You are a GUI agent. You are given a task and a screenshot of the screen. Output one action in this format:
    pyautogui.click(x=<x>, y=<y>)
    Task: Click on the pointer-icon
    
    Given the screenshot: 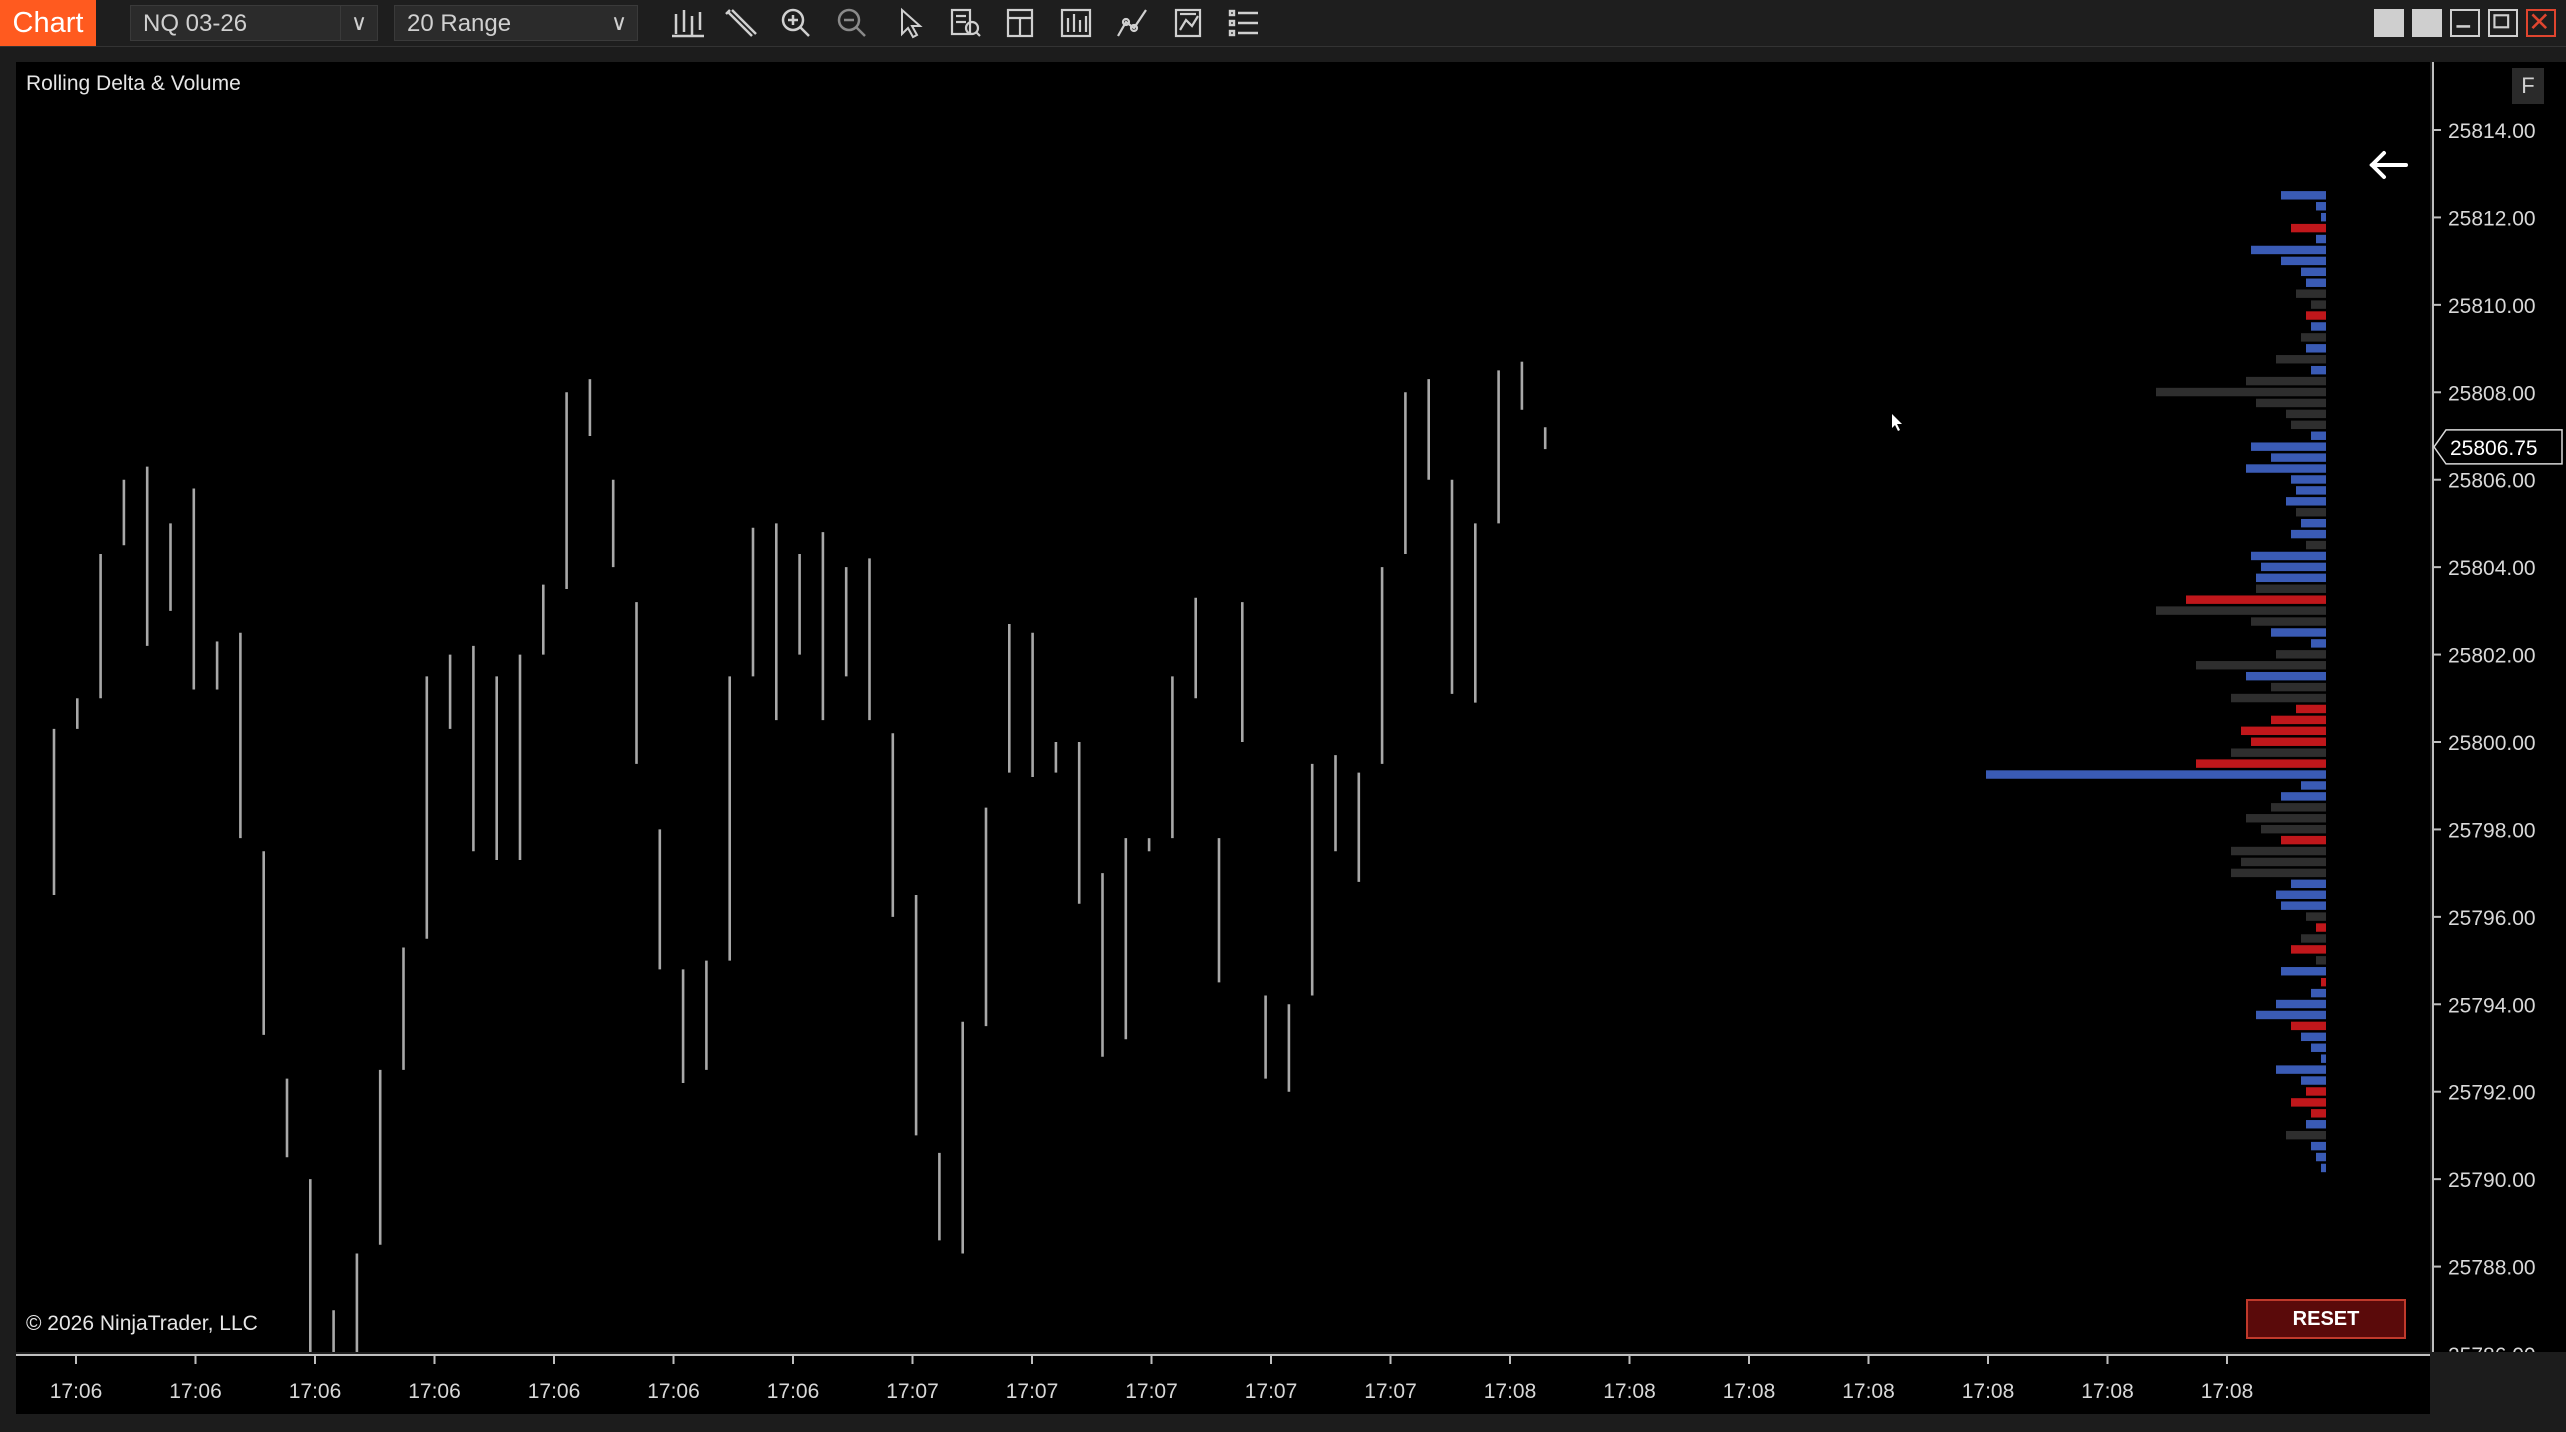 What is the action you would take?
    pyautogui.click(x=908, y=23)
    